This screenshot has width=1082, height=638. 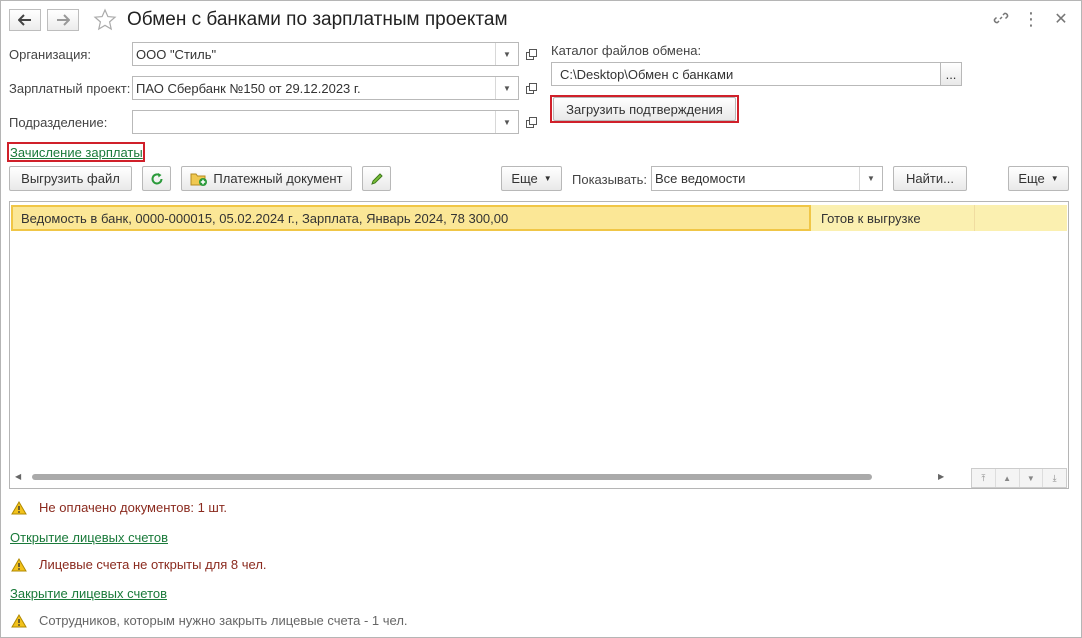 I want to click on horizontal-scrollbar, so click(x=452, y=477).